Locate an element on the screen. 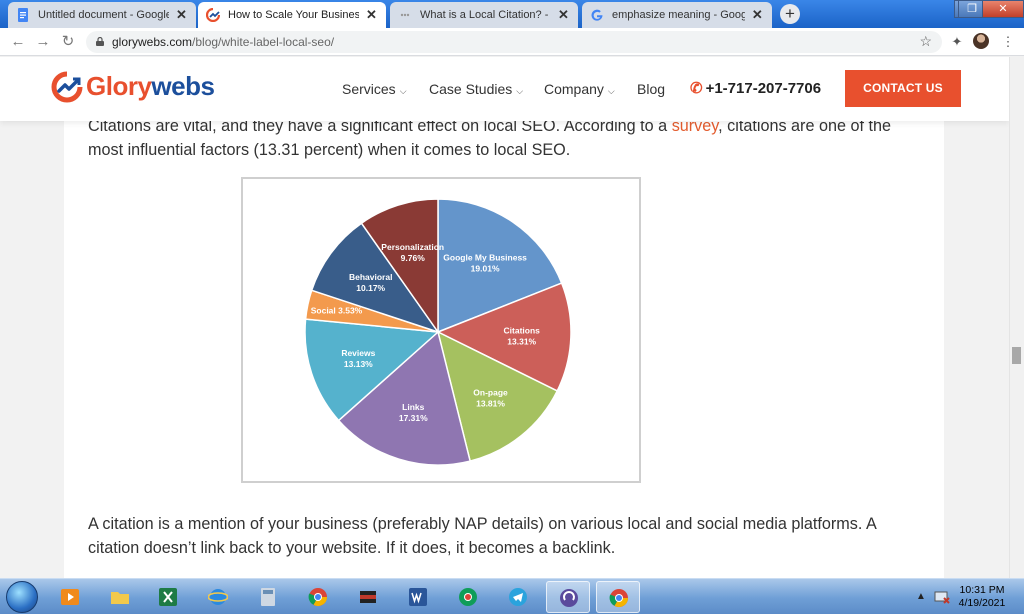 This screenshot has height=614, width=1024. pie-label-citations: Citations 13.31% is located at coordinates (522, 335).